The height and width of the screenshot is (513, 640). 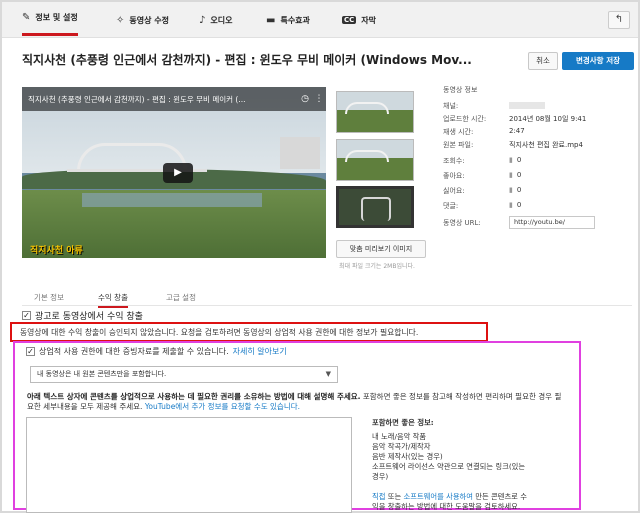 I want to click on tab-audio: ♪ 오디오, so click(x=215, y=20).